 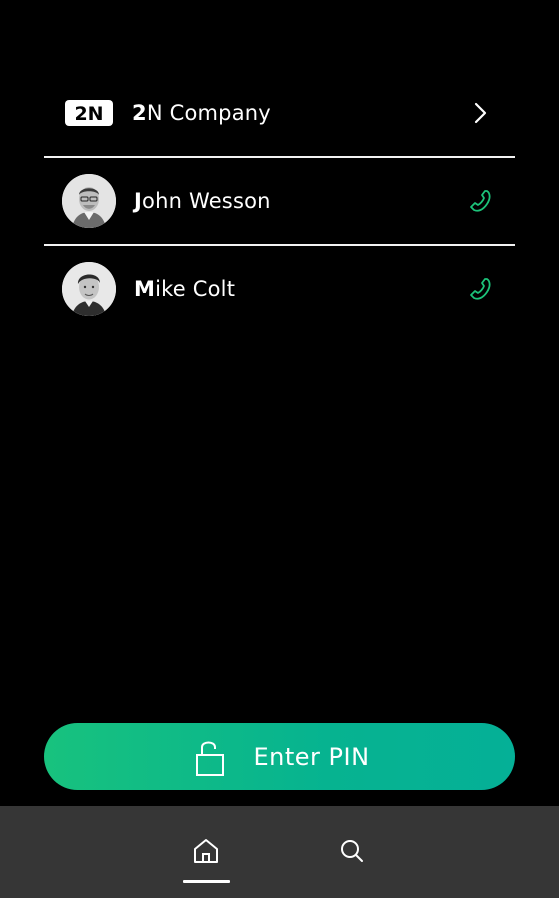 I want to click on contact-name: 2N Company, so click(x=201, y=113).